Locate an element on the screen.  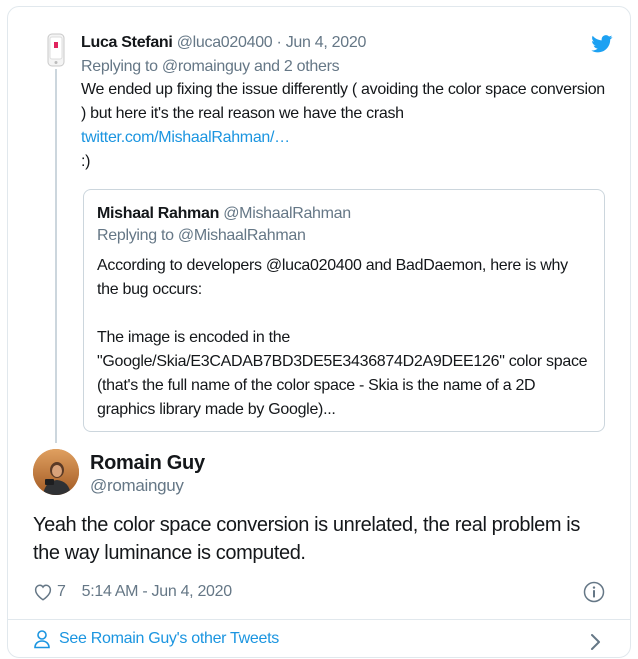
parent-author-handle: @luca020400 is located at coordinates (225, 42).